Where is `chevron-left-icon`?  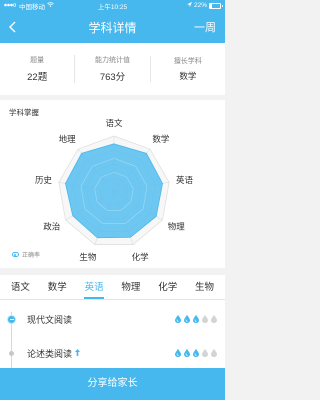 chevron-left-icon is located at coordinates (11, 27).